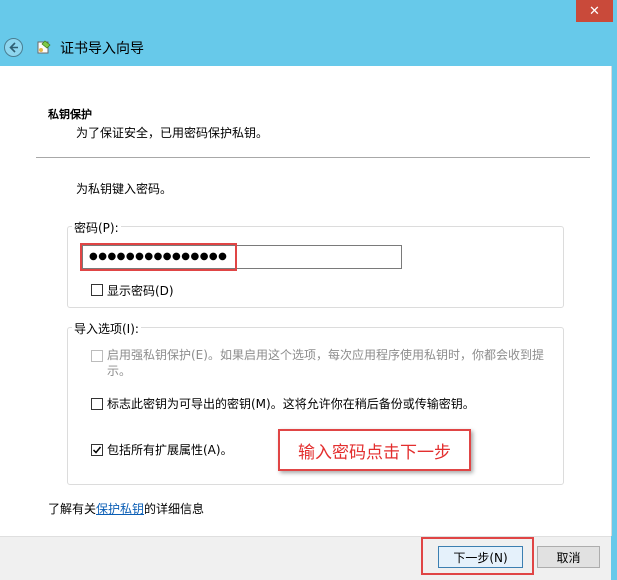  Describe the element at coordinates (120, 509) in the screenshot. I see `learn-more-link: 保护私钥` at that location.